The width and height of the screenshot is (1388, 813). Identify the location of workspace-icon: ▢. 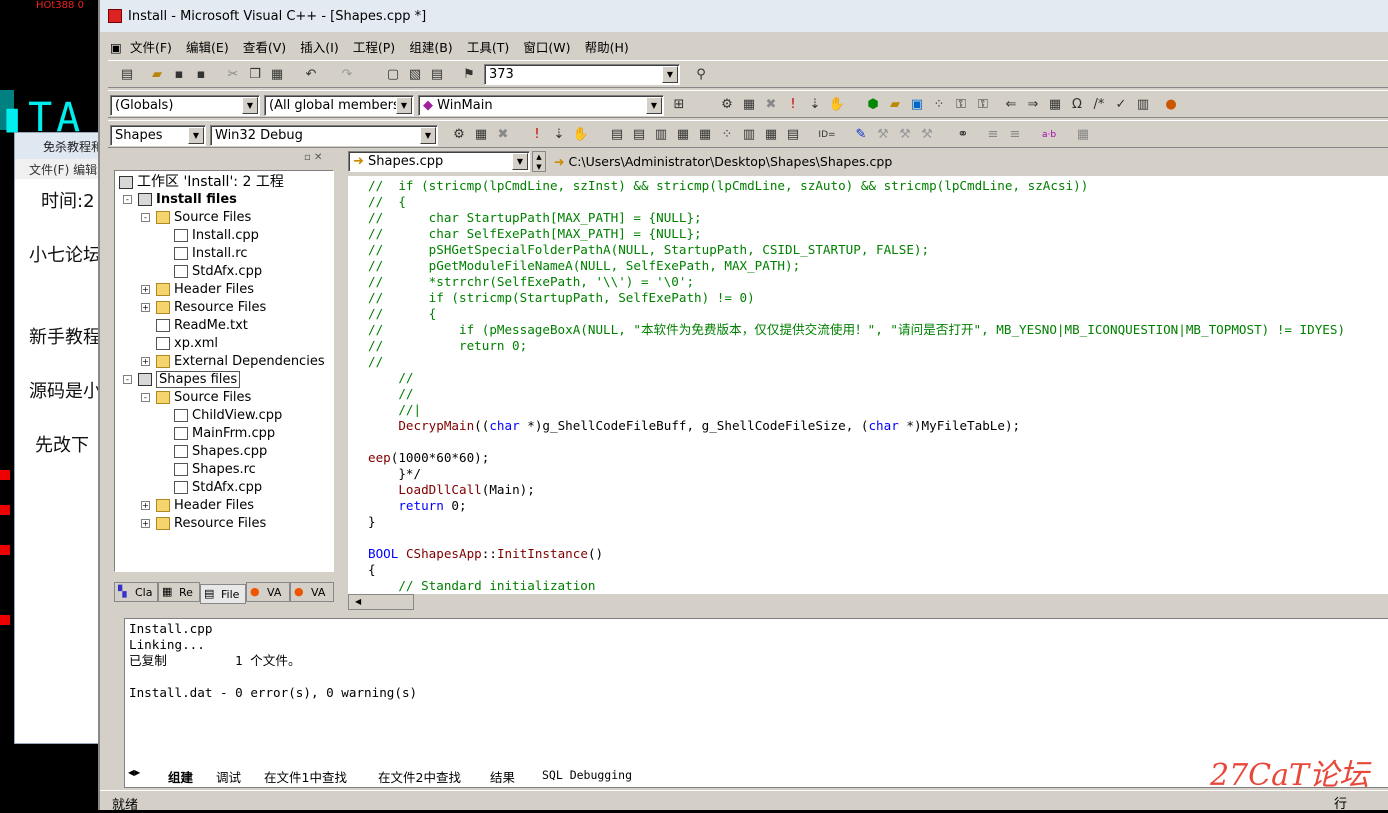
(393, 75).